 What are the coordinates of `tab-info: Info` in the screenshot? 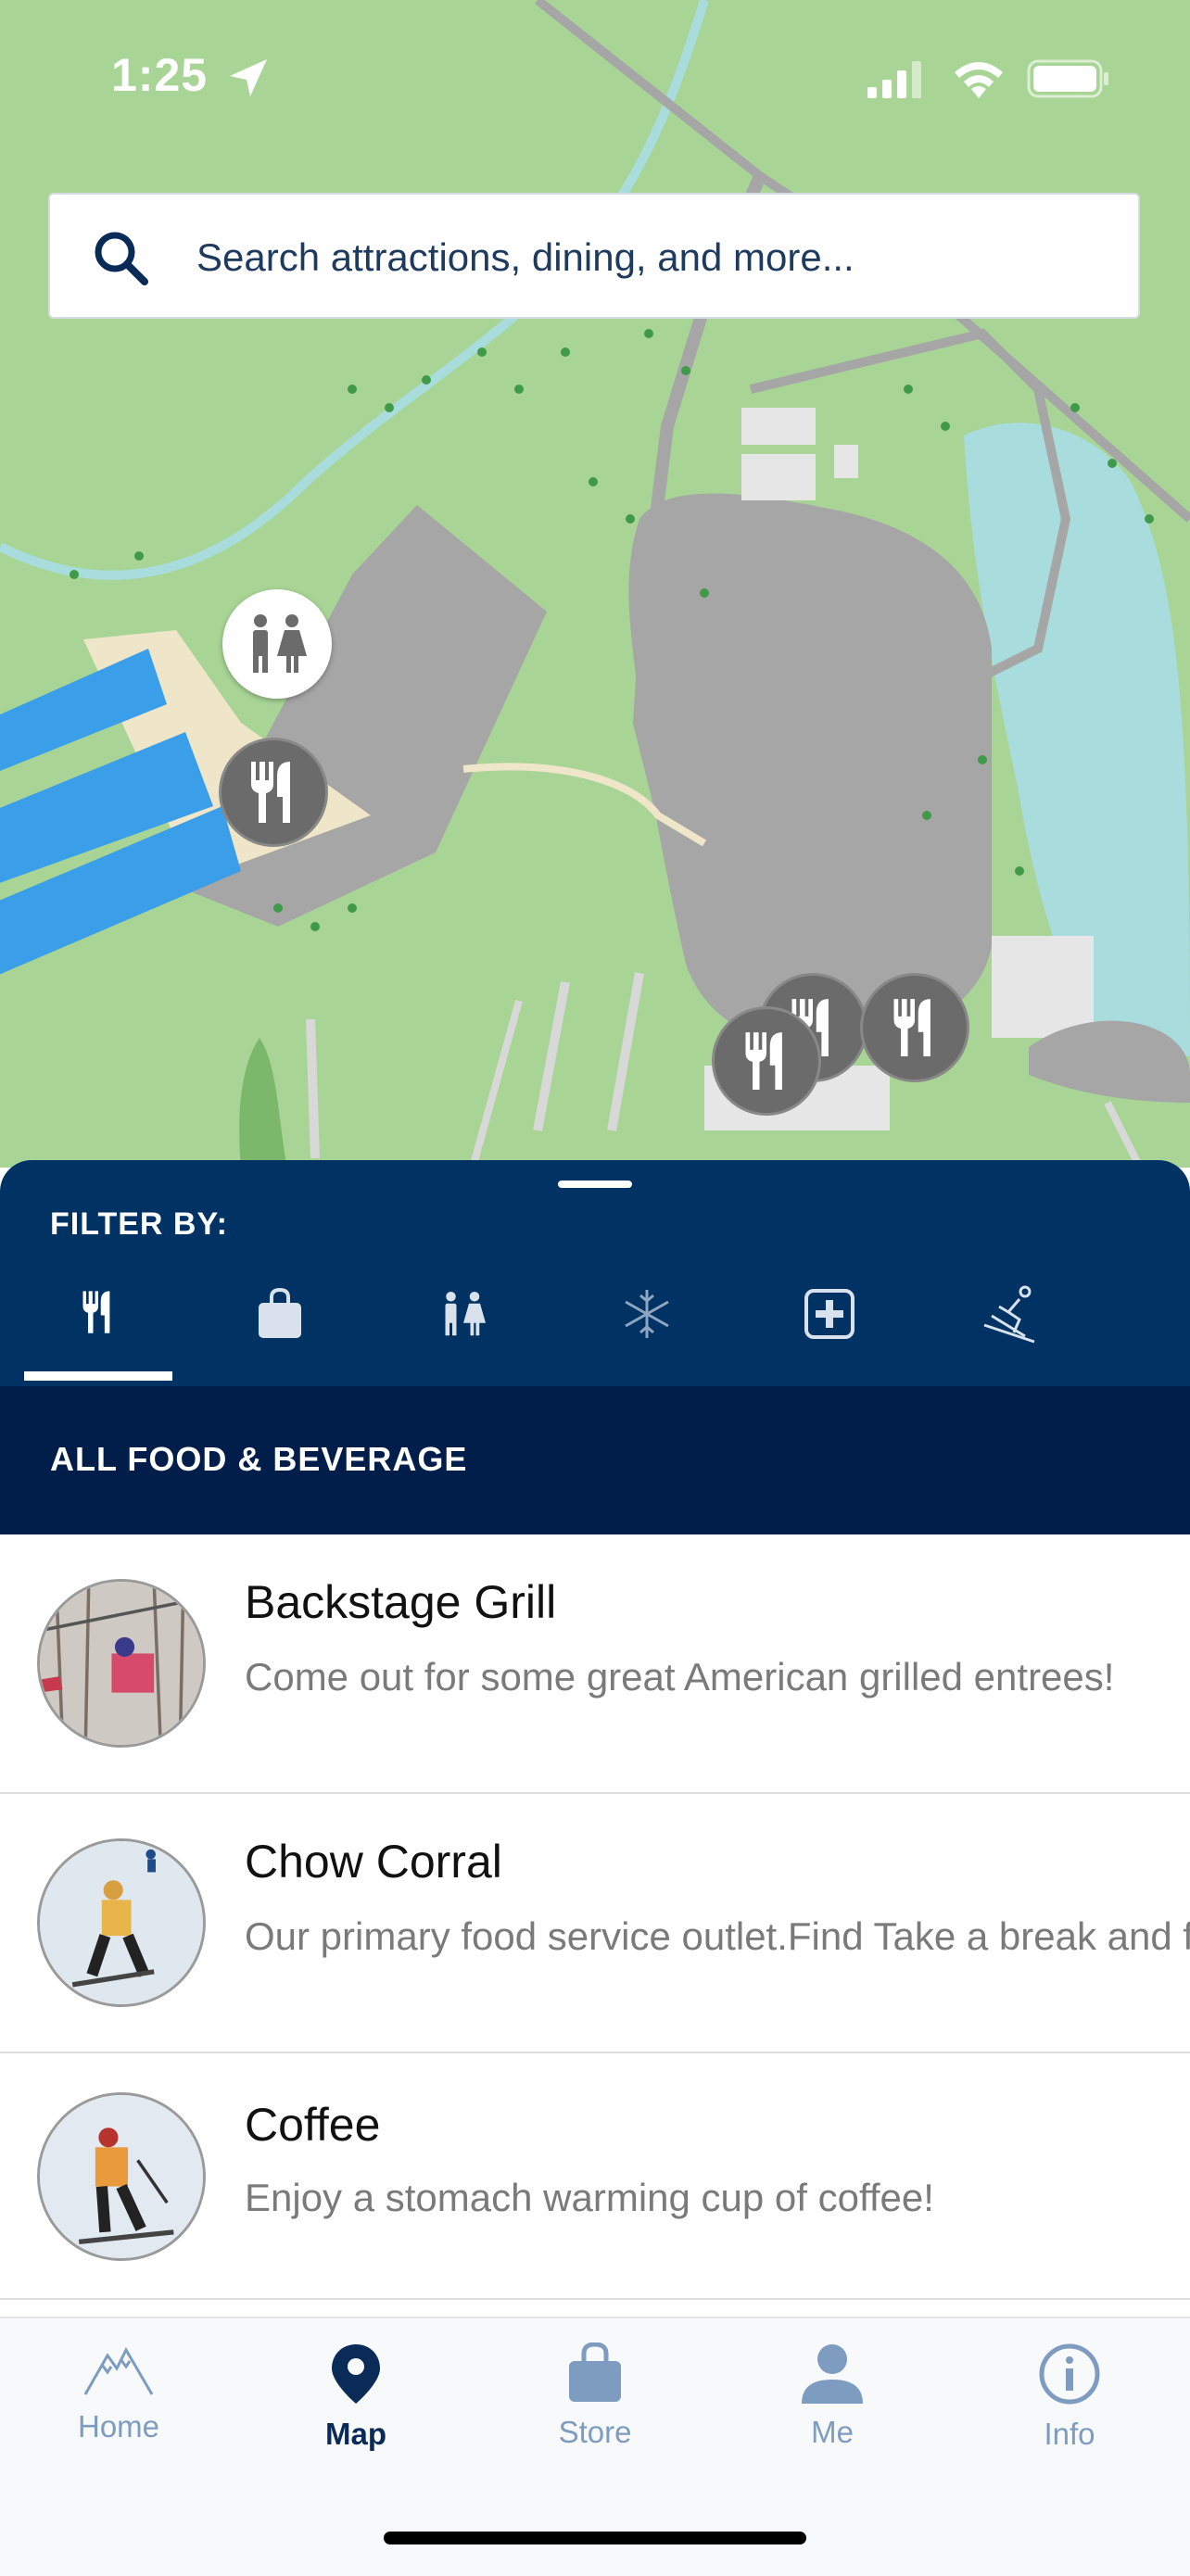 It's located at (1069, 2416).